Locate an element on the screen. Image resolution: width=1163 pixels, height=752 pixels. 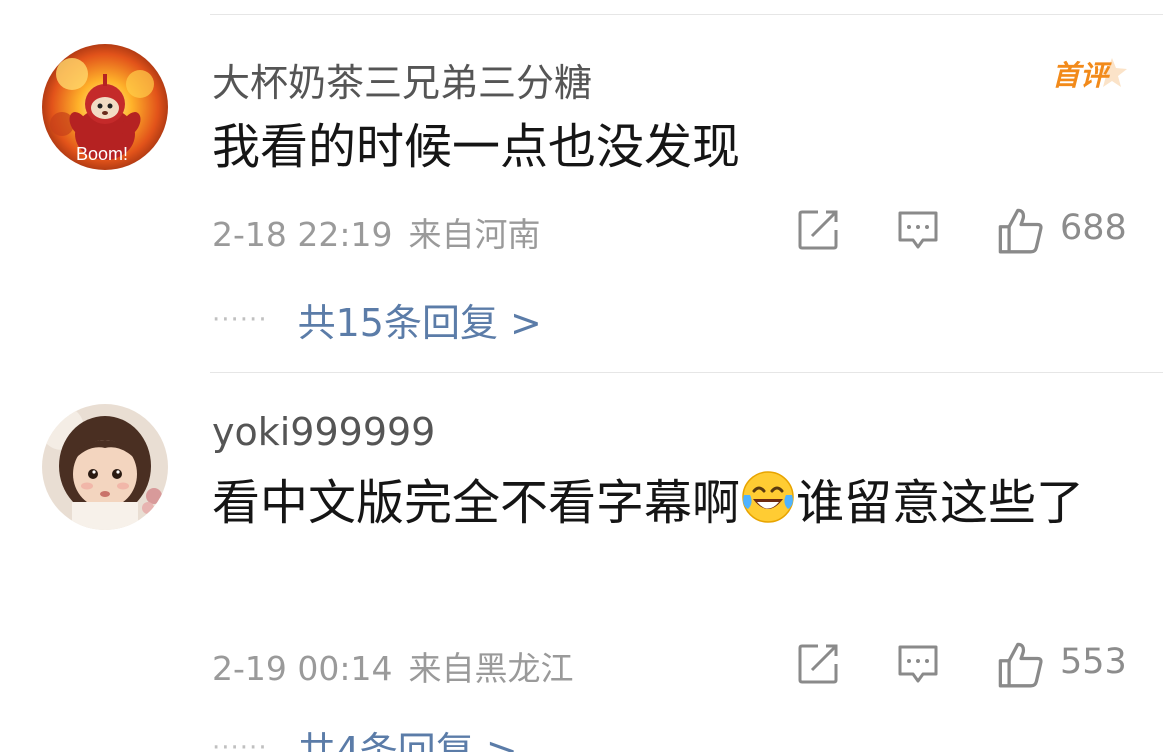
comment-time: 2-19 00:14 is located at coordinates (302, 668).